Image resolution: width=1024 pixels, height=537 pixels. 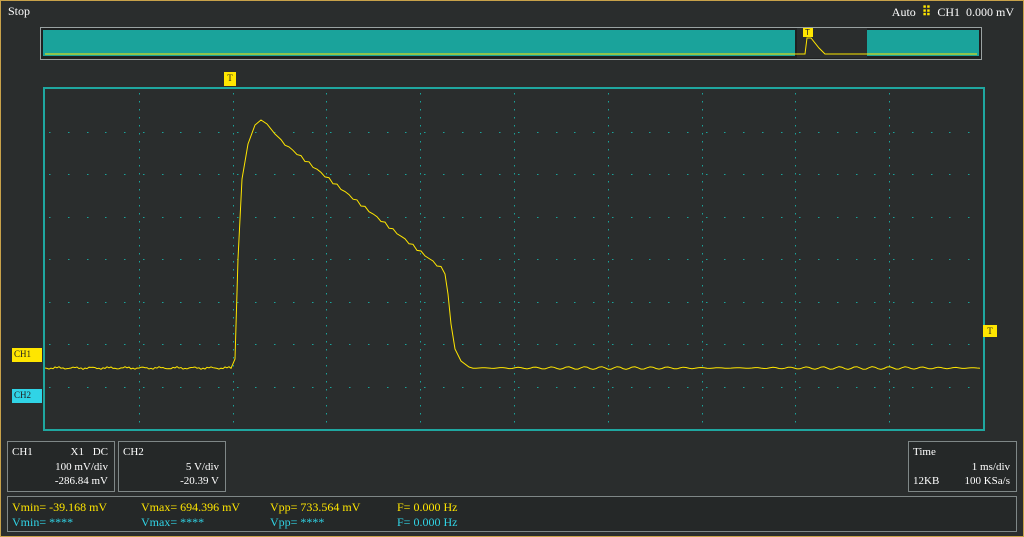 I want to click on ch1-freq: F= 0.000 Hz, so click(x=427, y=507).